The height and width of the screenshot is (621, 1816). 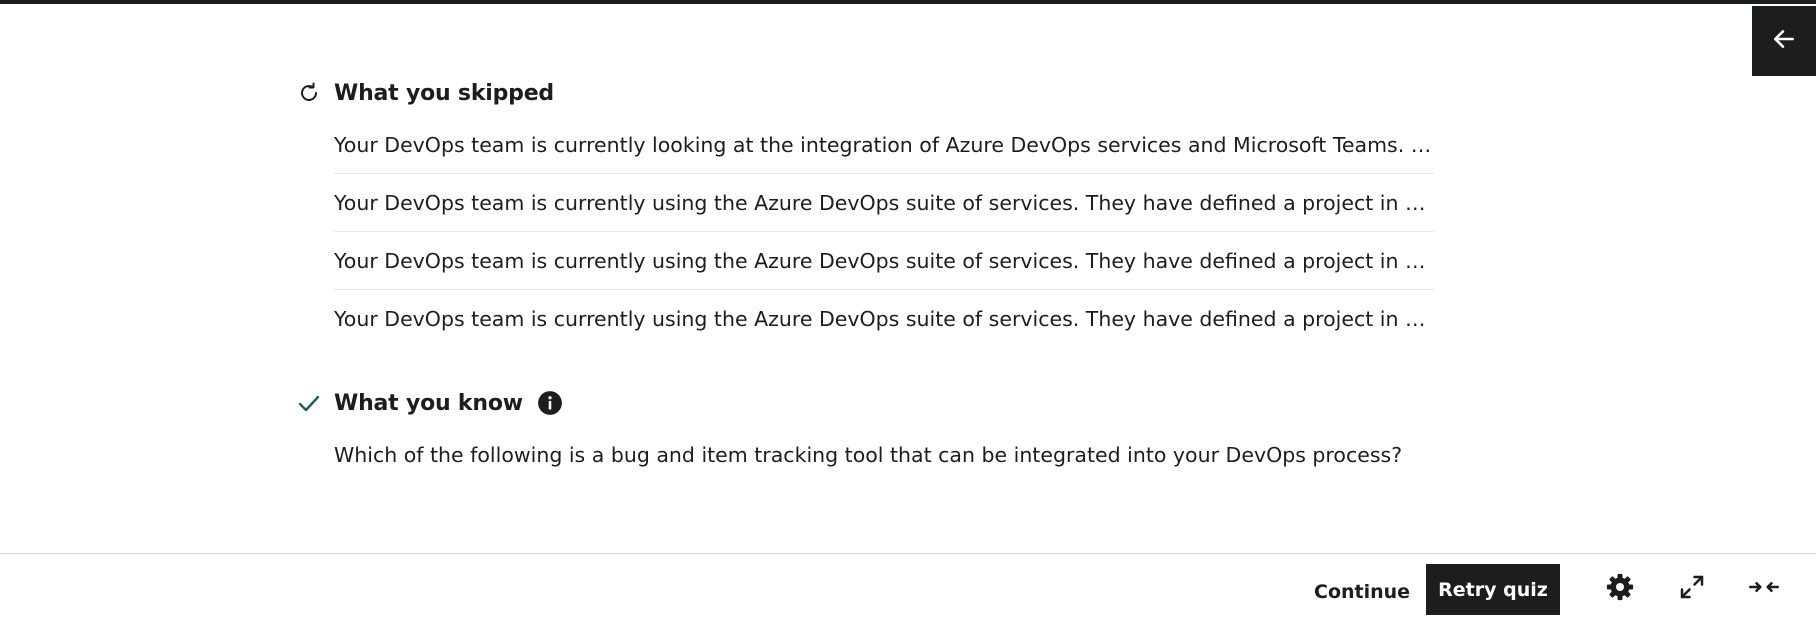 I want to click on footer-bar: Continue Retry quiz, so click(x=908, y=587).